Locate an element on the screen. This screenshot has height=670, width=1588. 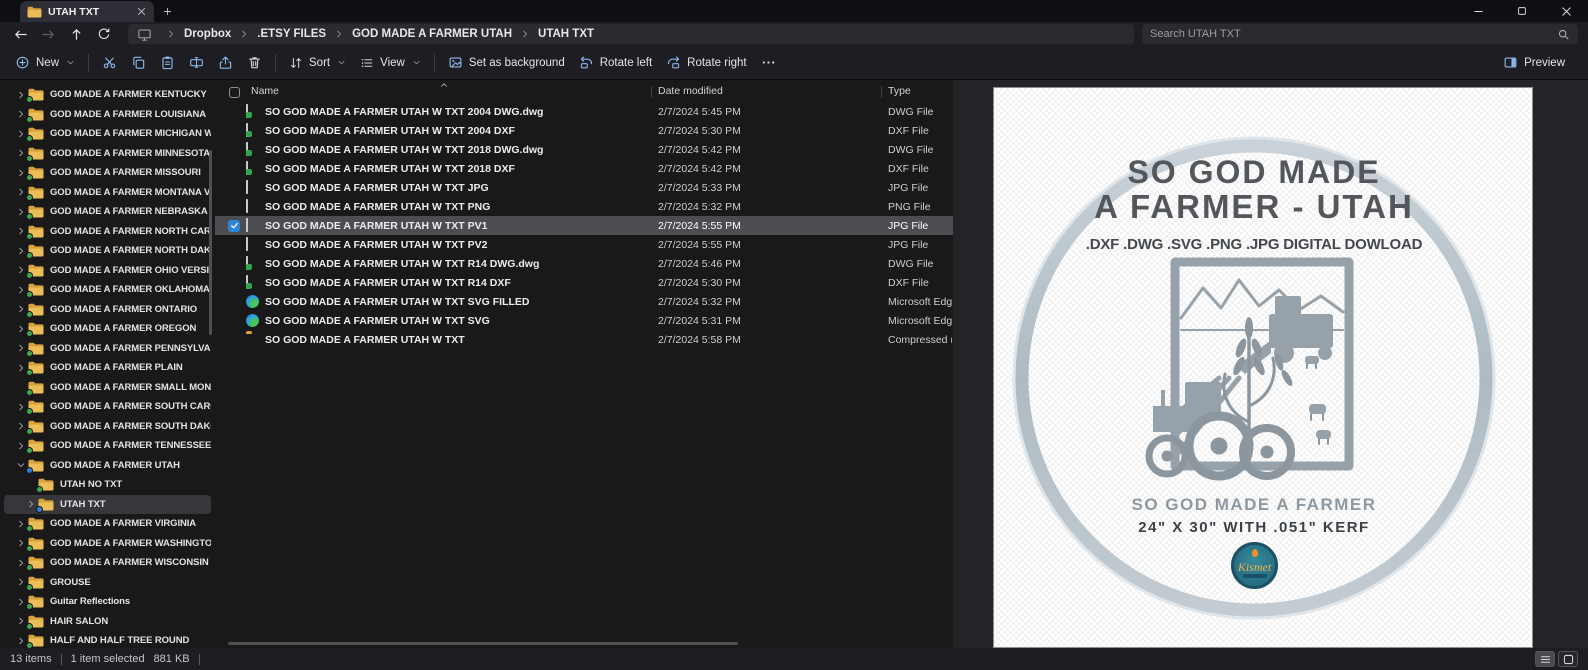
horizontal-scrollbar is located at coordinates (483, 643).